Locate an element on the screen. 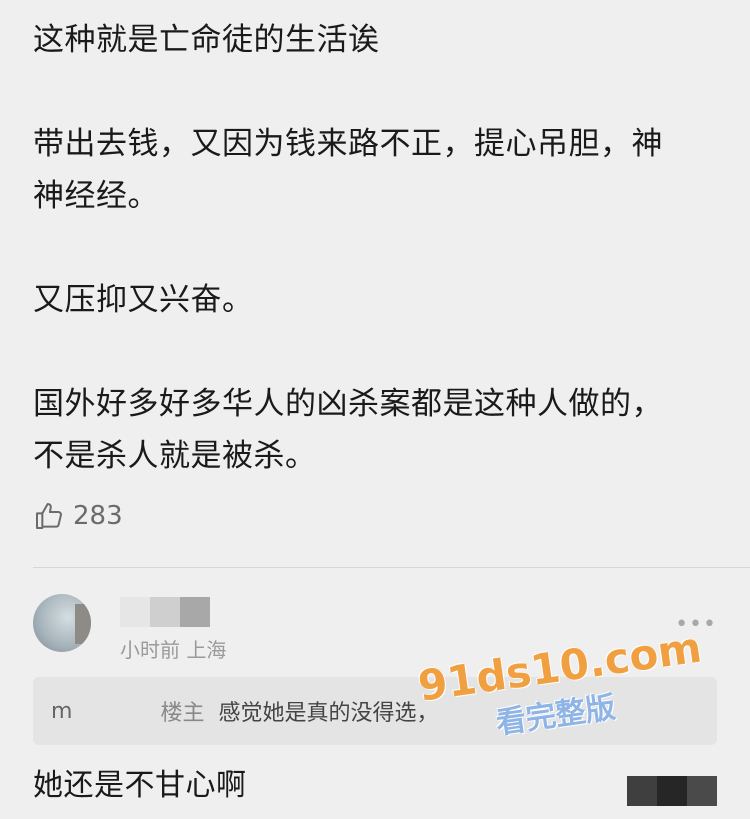 Image resolution: width=750 pixels, height=819 pixels. divider is located at coordinates (391, 567).